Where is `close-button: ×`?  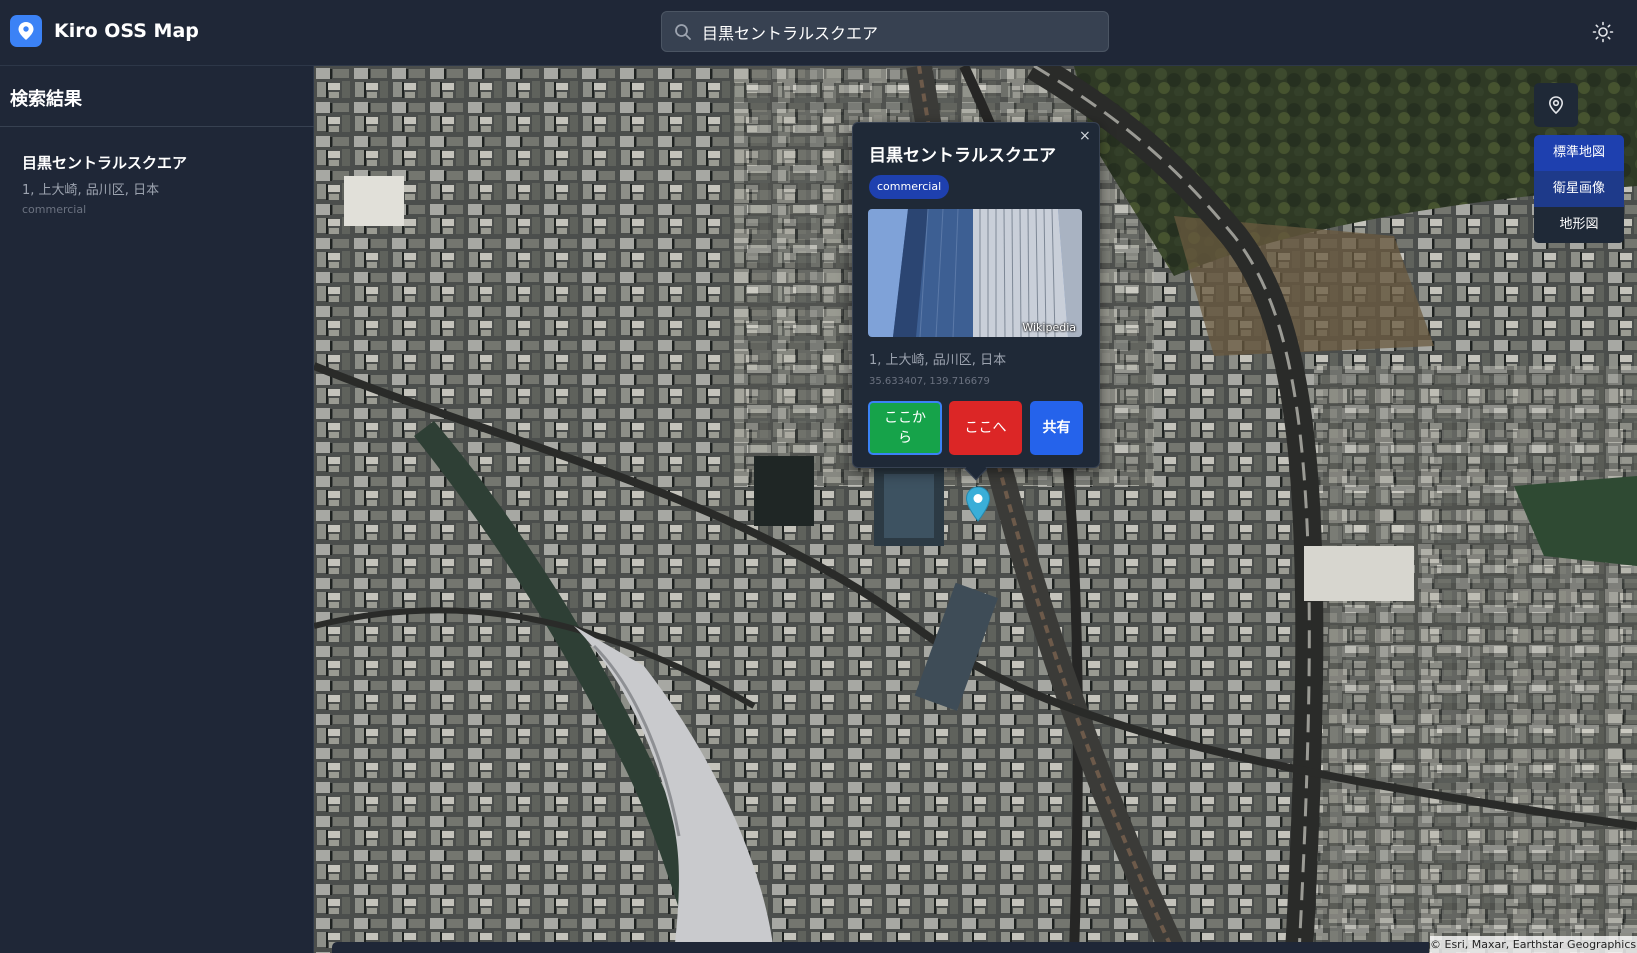 close-button: × is located at coordinates (1085, 136).